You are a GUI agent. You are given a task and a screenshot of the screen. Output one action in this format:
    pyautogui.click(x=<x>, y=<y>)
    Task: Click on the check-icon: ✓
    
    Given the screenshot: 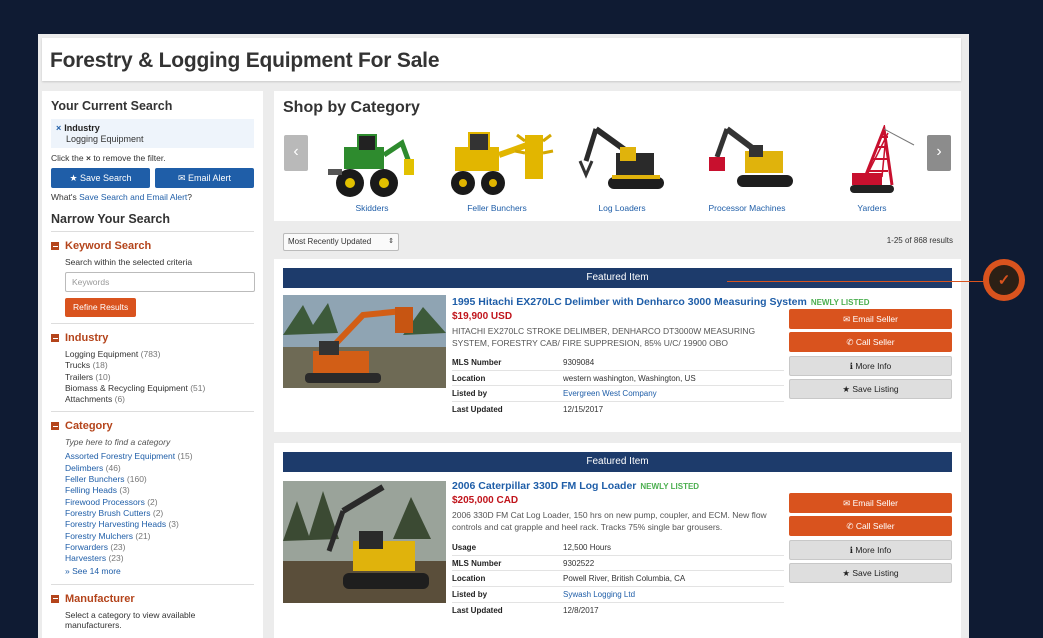 What is the action you would take?
    pyautogui.click(x=1004, y=280)
    